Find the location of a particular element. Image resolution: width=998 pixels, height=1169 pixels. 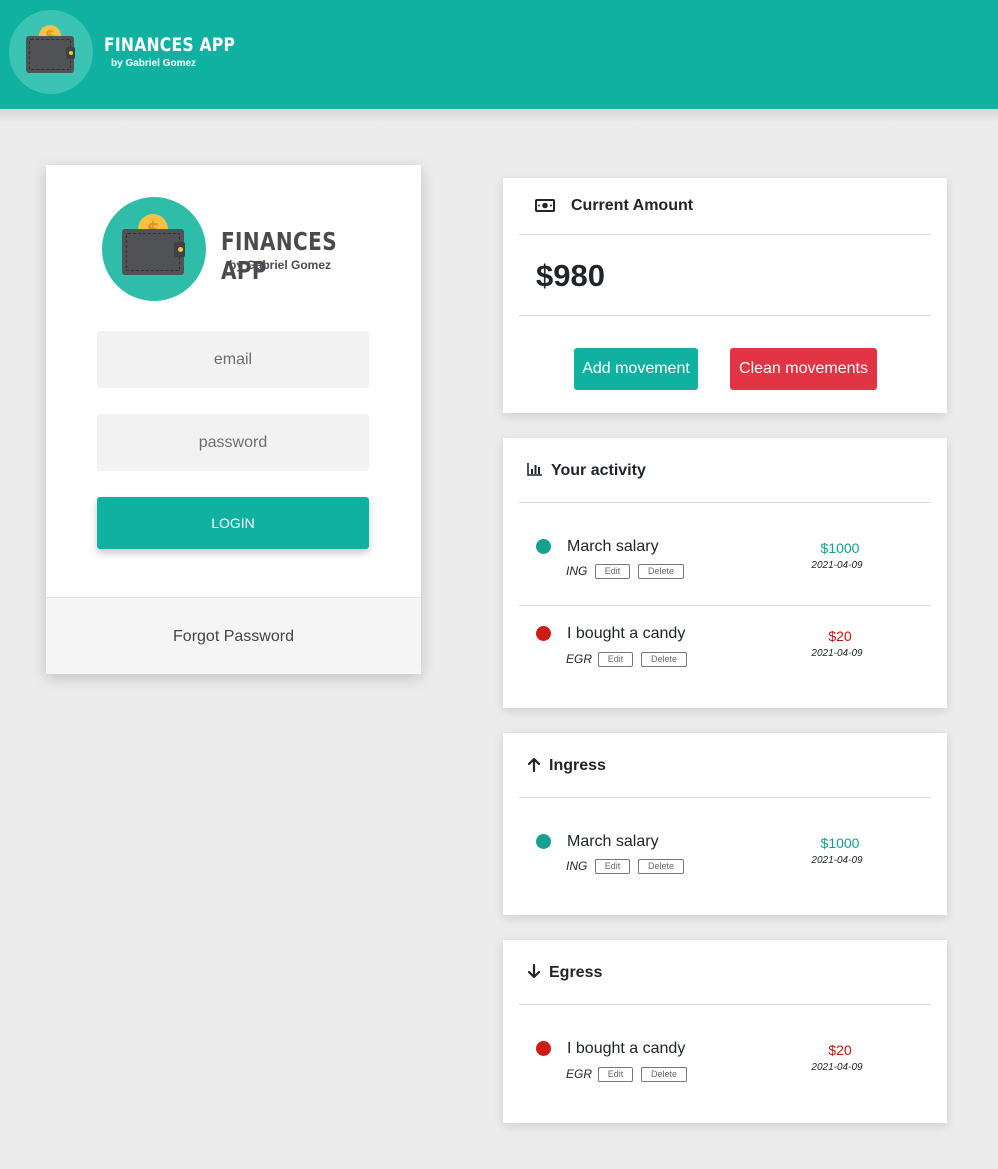

login-footer: Forgot Password is located at coordinates (233, 635).